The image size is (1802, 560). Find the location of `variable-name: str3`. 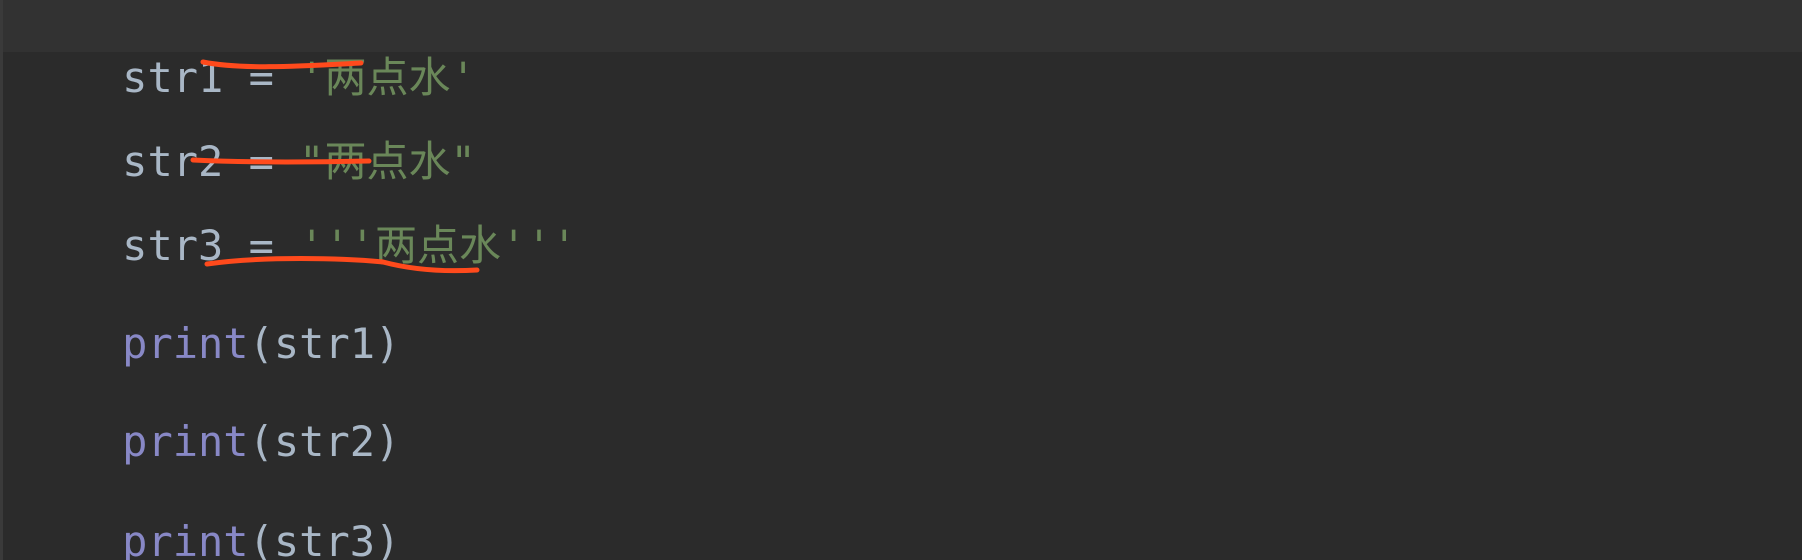

variable-name: str3 is located at coordinates (173, 245).